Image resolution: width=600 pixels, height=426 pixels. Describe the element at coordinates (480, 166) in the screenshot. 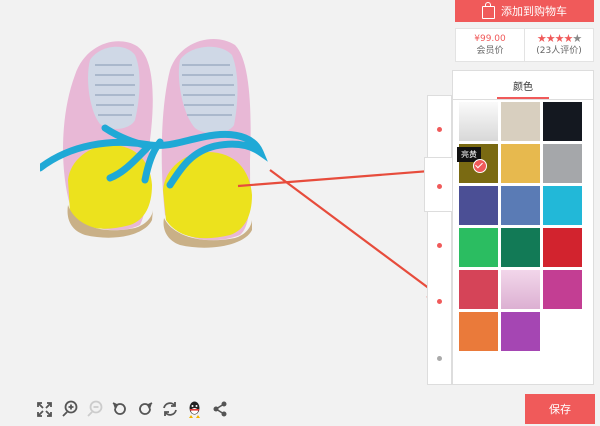

I see `selected-check-icon` at that location.